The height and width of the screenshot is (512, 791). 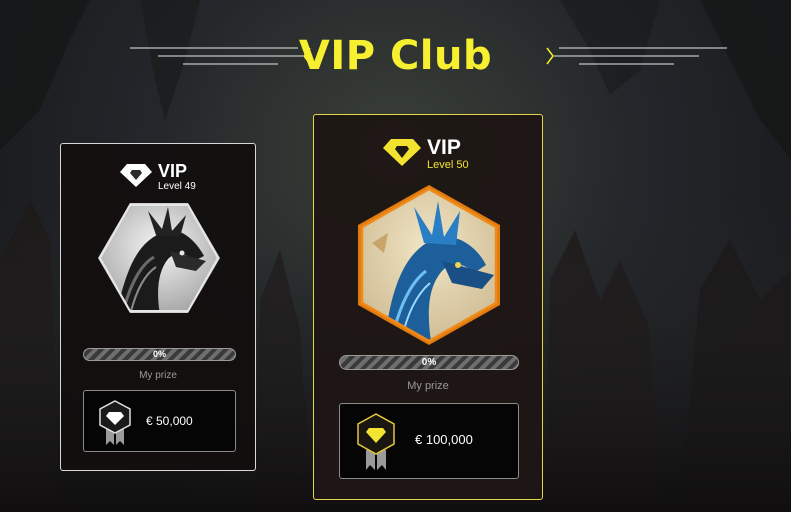 I want to click on prize-amount: € 50,000, so click(x=169, y=421).